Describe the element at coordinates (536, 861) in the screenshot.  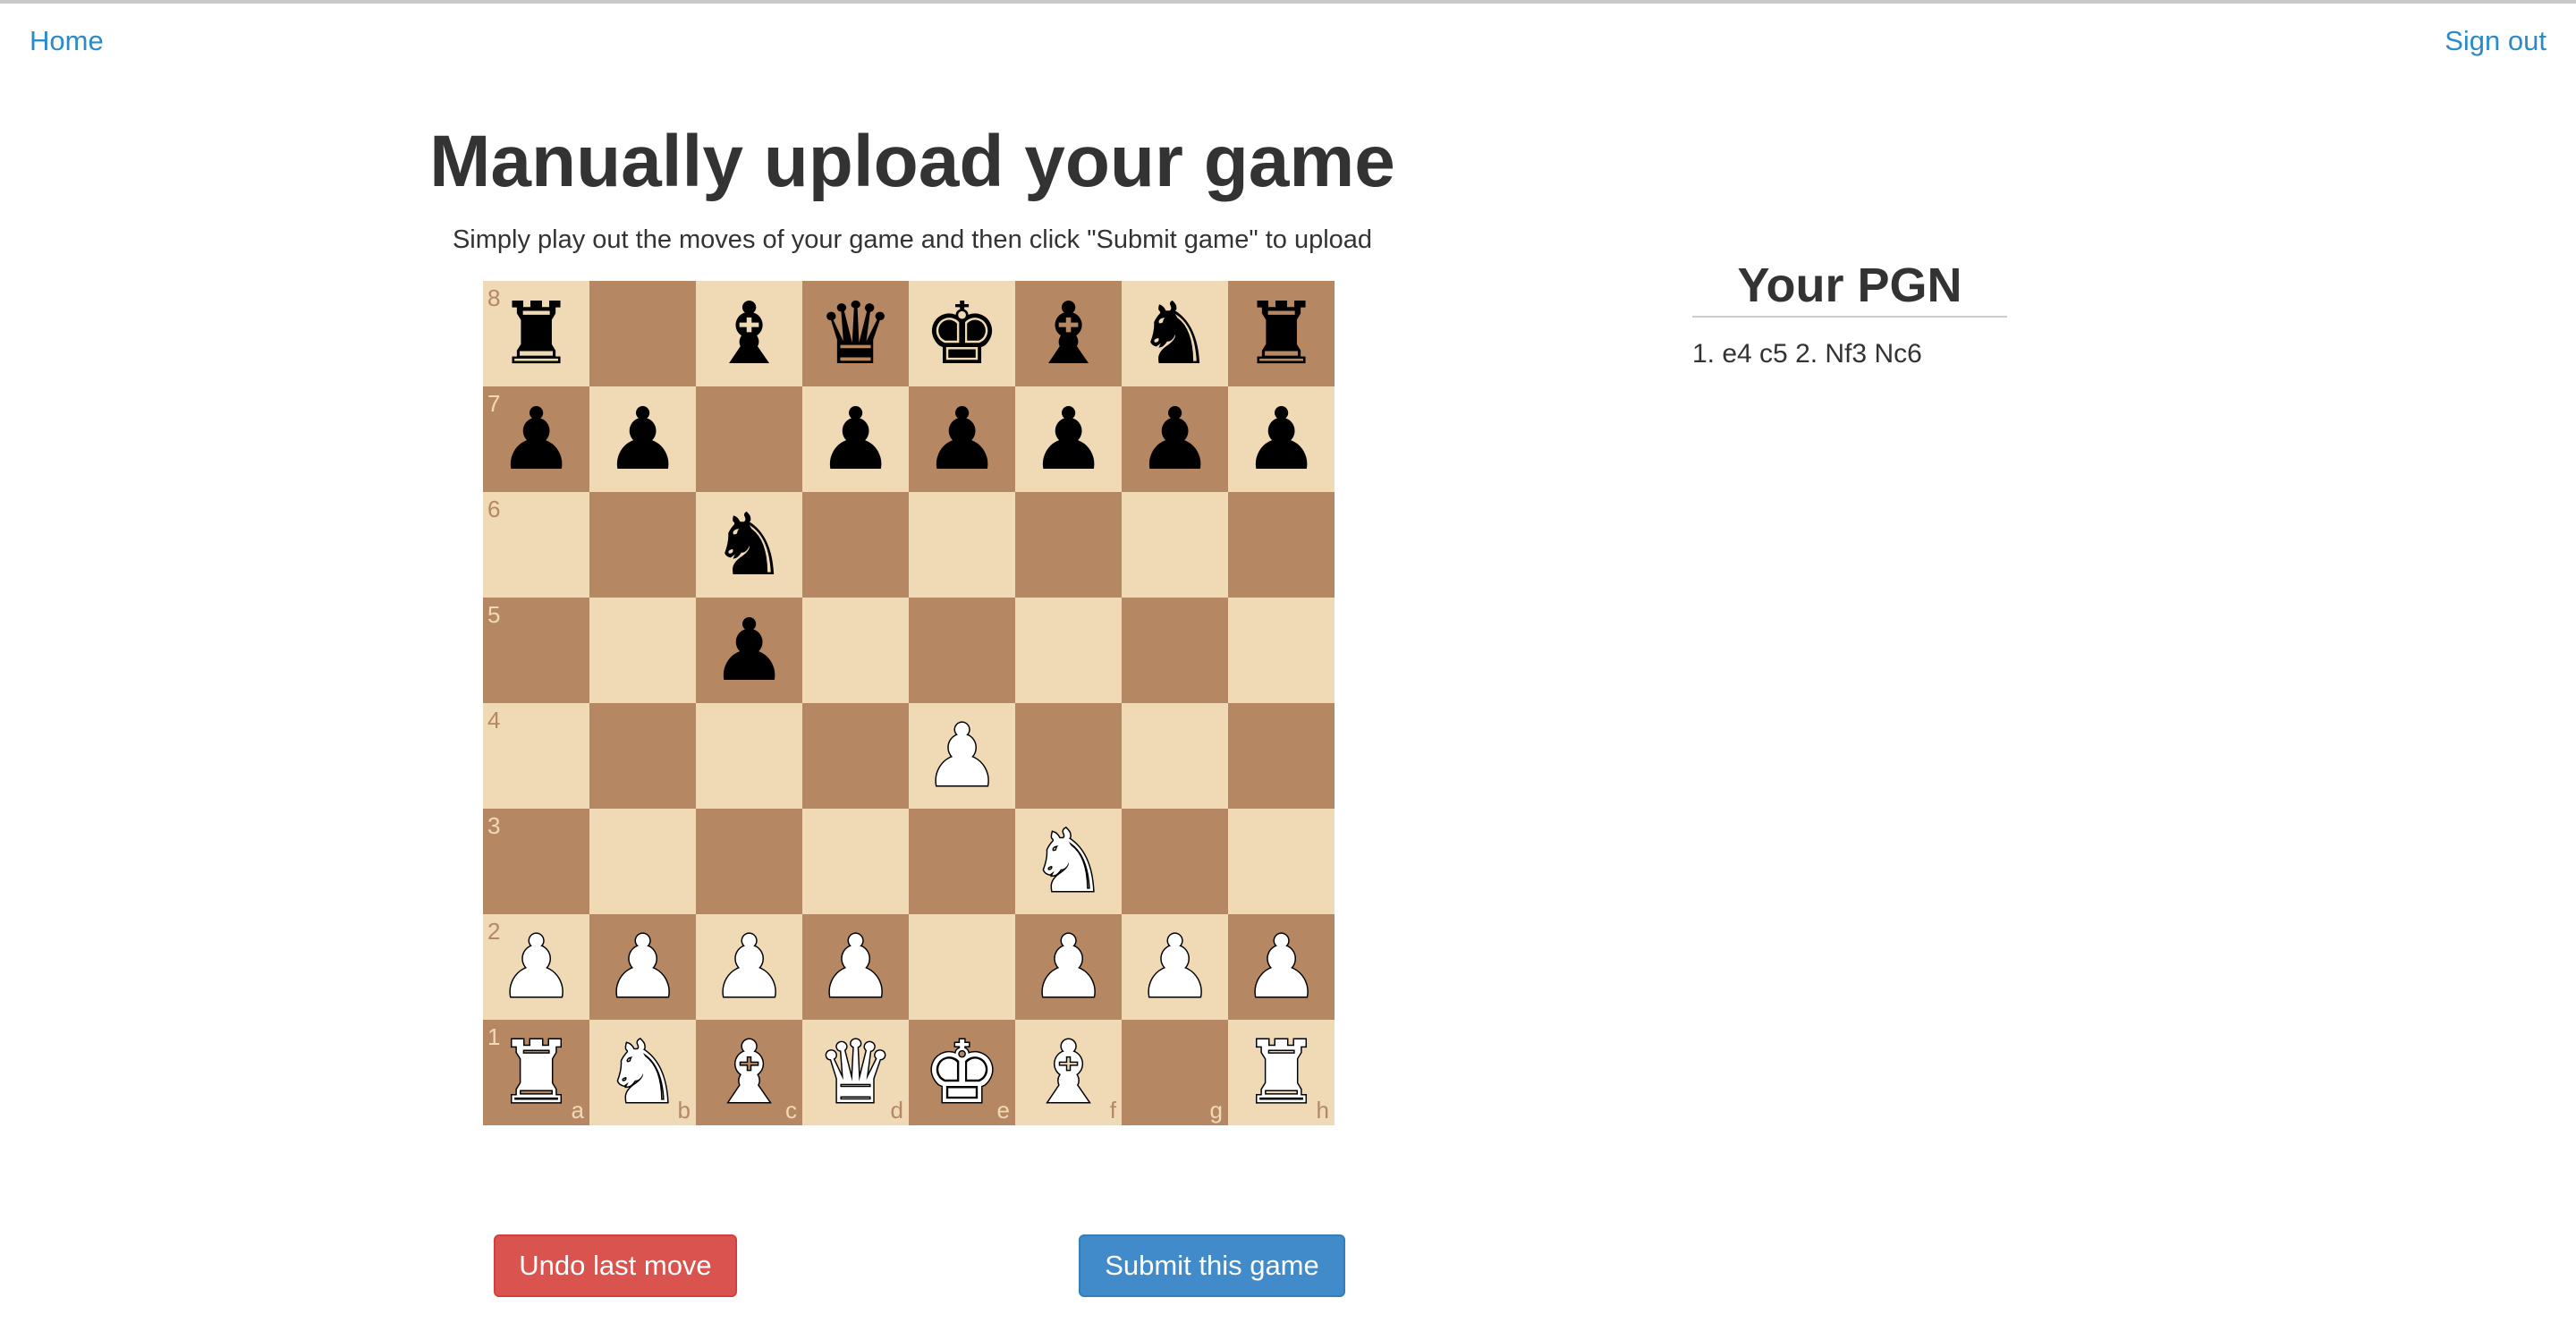
I see `square-a3: 3` at that location.